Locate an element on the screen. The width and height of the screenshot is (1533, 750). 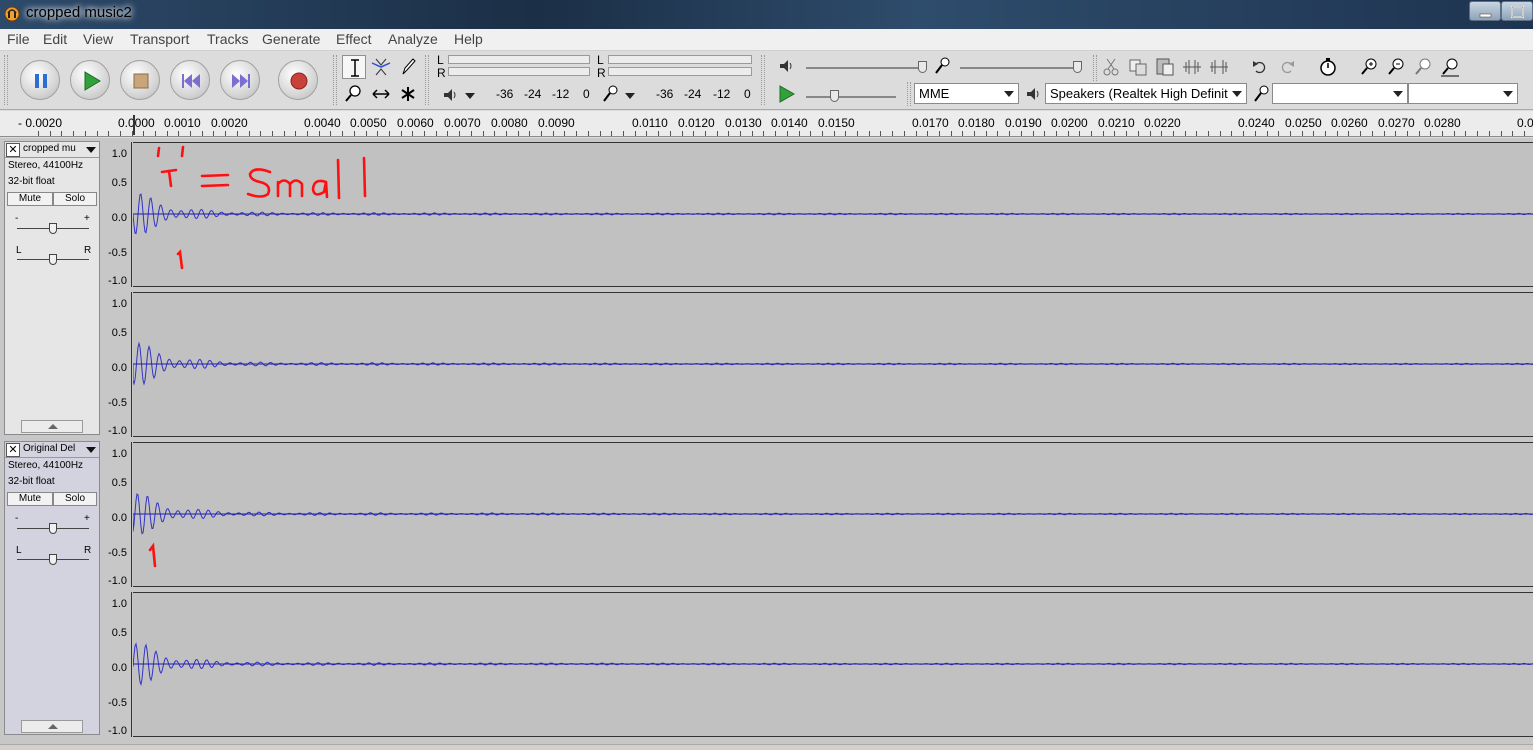
audio-host-select: MME is located at coordinates (966, 93).